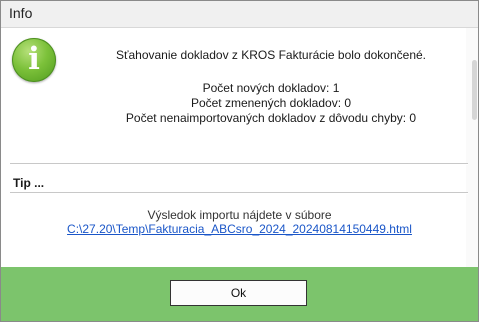  I want to click on new-docs-count: Počet nových dokladov: 1, so click(271, 88).